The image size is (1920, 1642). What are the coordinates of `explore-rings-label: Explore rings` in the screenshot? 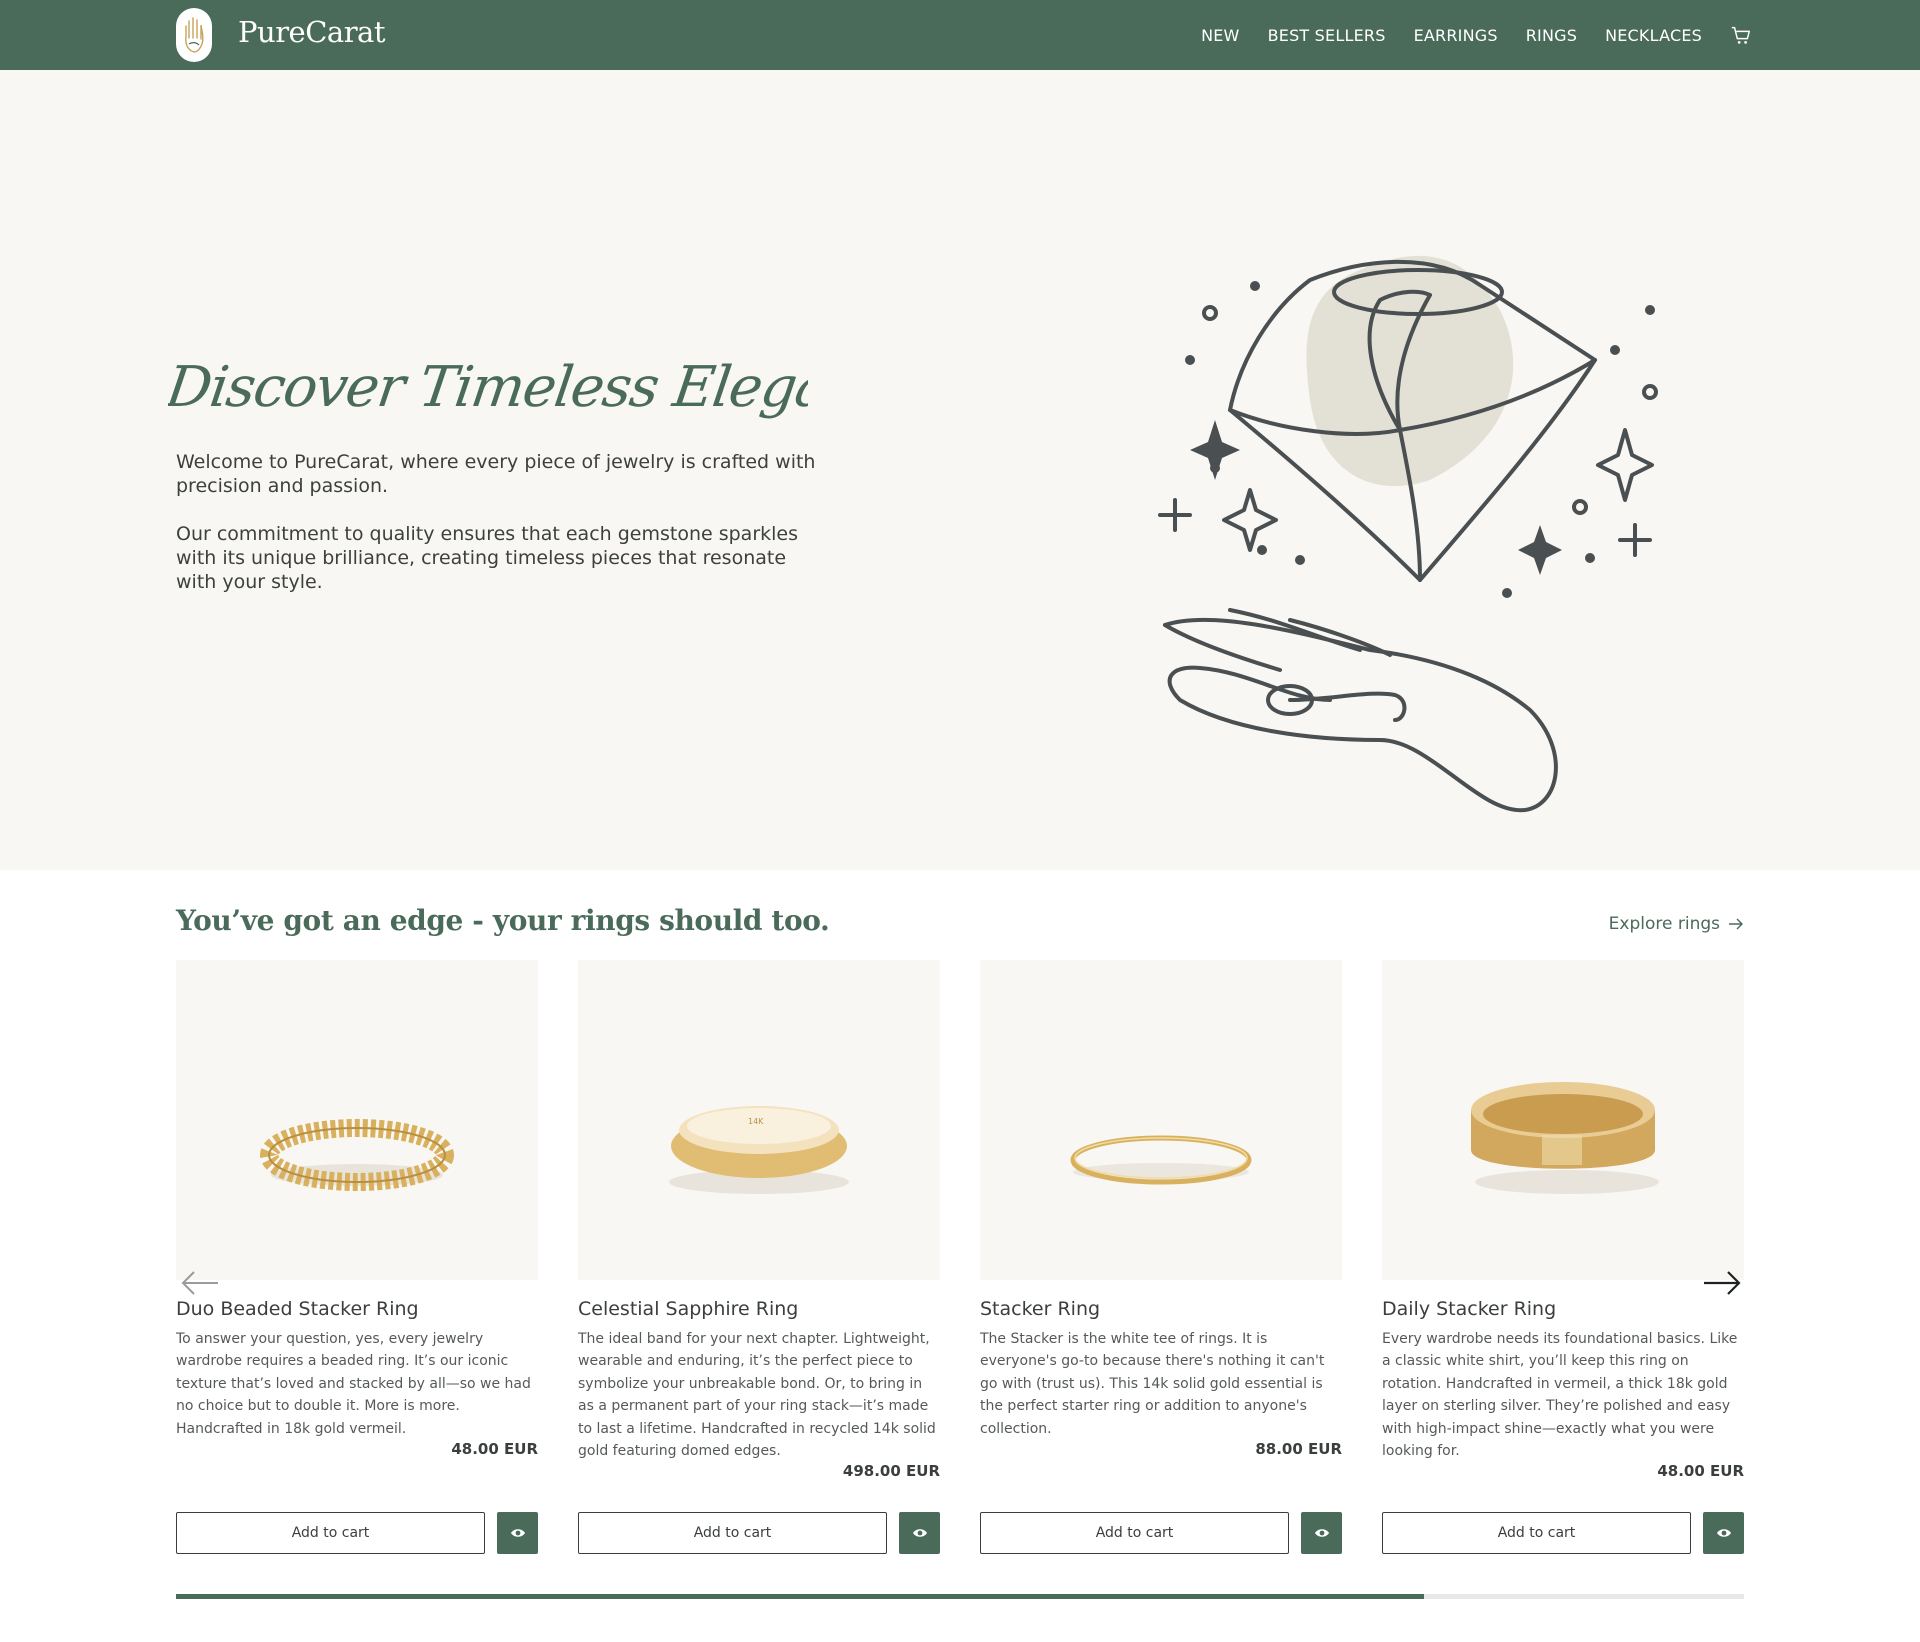 It's located at (1664, 924).